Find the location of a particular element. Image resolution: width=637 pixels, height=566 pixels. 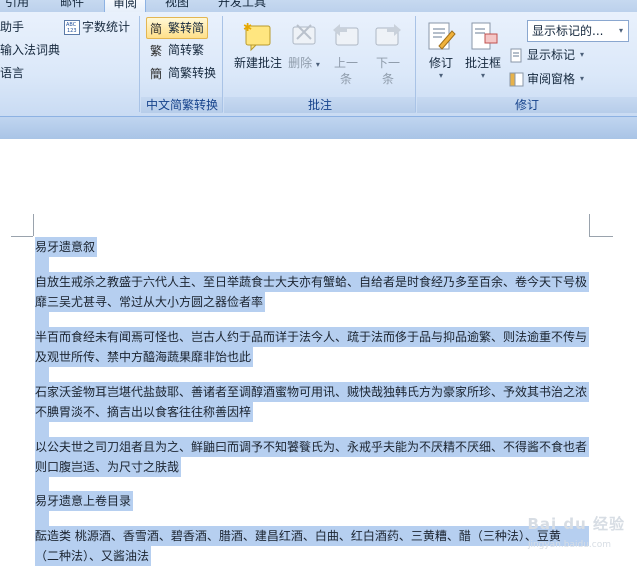

show-markup-caret: ▾ is located at coordinates (582, 54).